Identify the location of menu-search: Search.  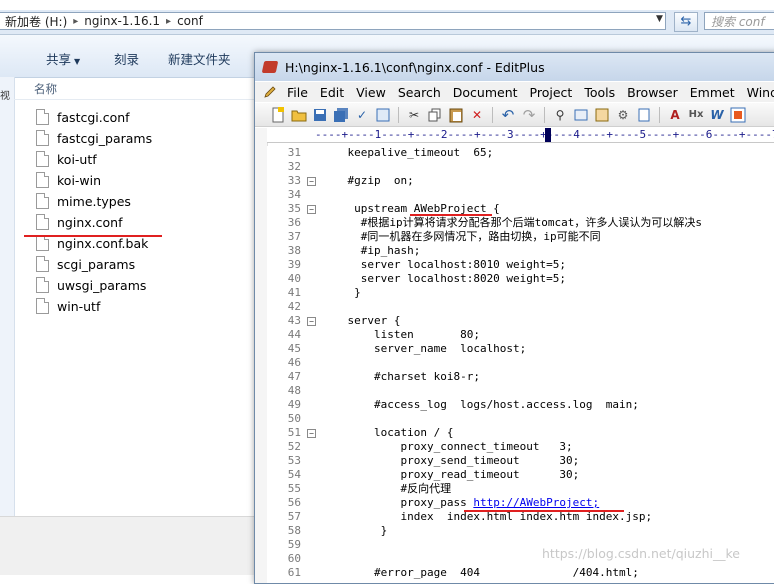
(419, 92).